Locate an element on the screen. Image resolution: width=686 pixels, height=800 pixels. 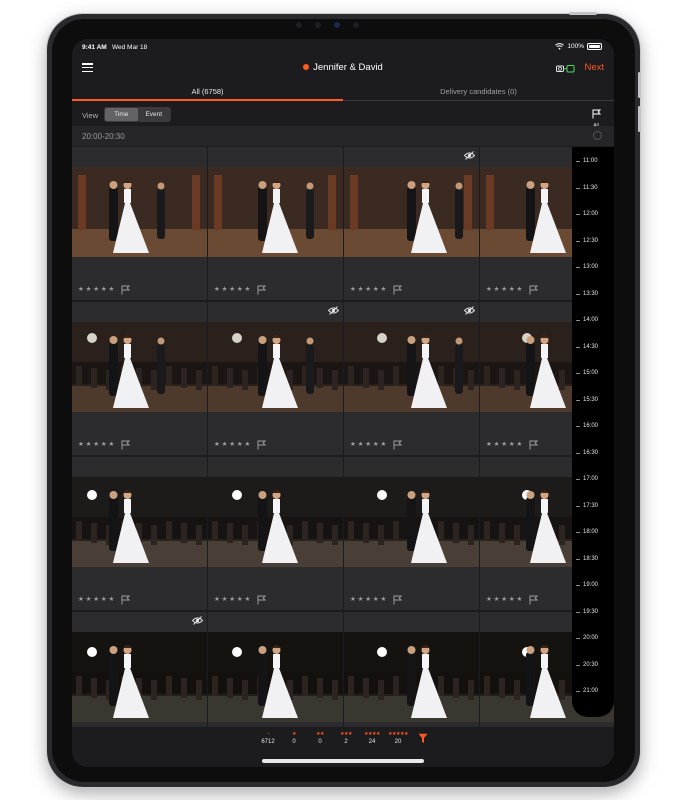
rating-filter: – 6712 is located at coordinates (268, 738).